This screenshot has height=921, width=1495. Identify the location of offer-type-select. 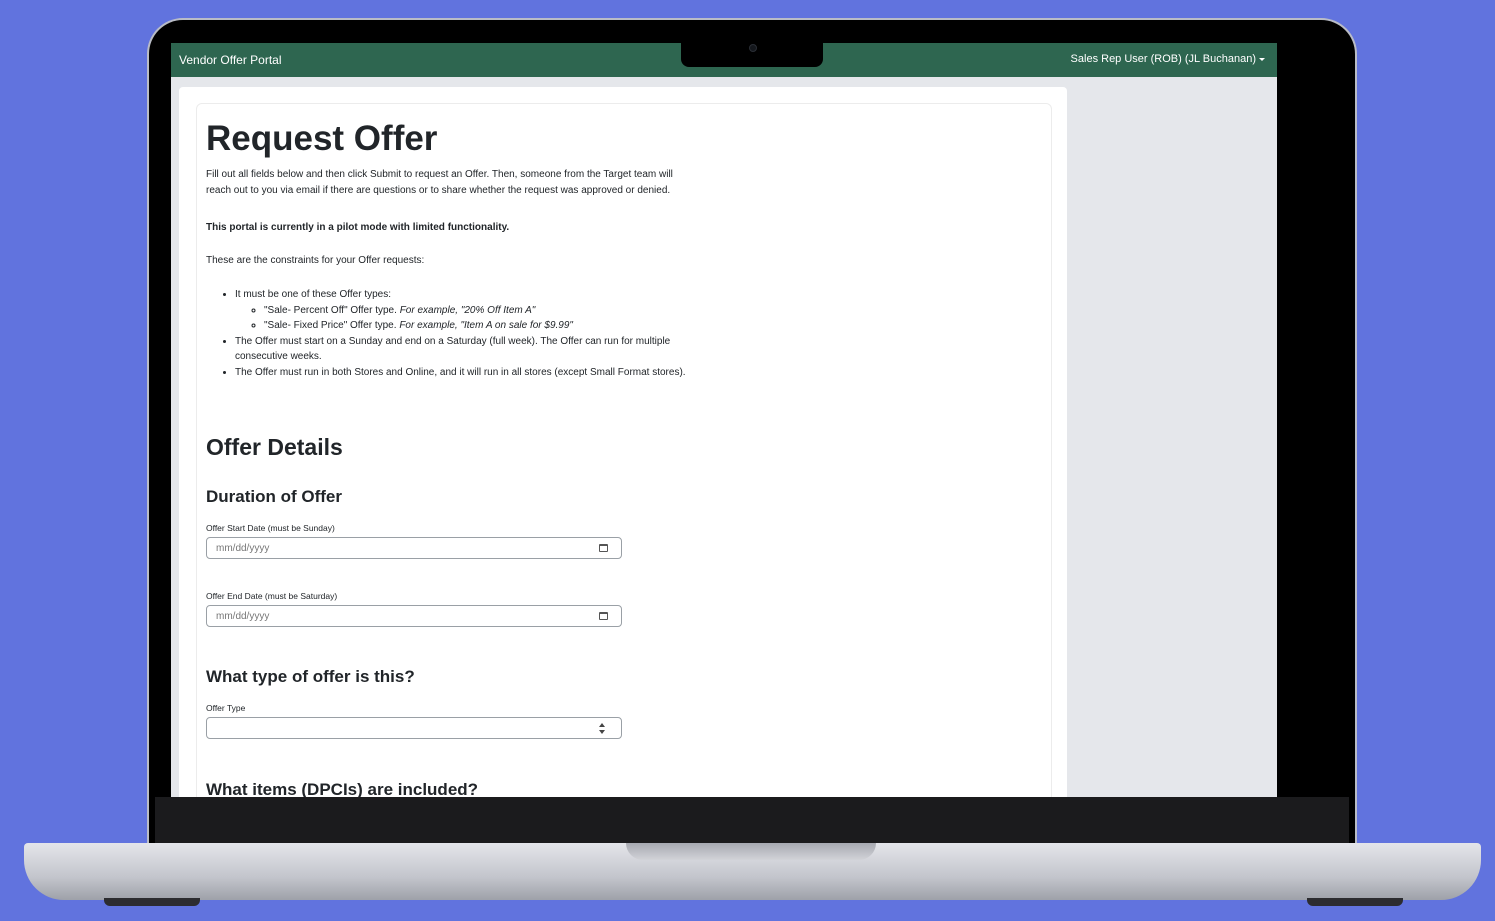
(414, 728).